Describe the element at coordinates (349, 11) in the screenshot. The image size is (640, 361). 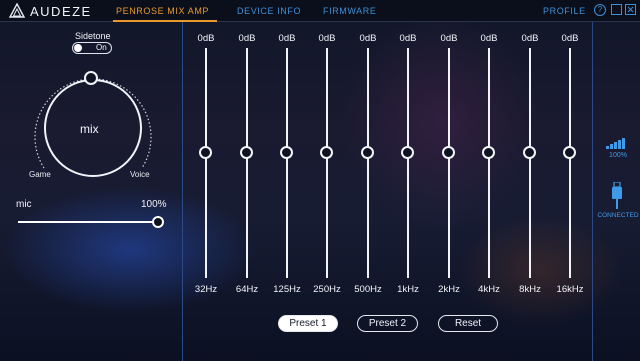
I see `tab-firmware: FIRMWARE` at that location.